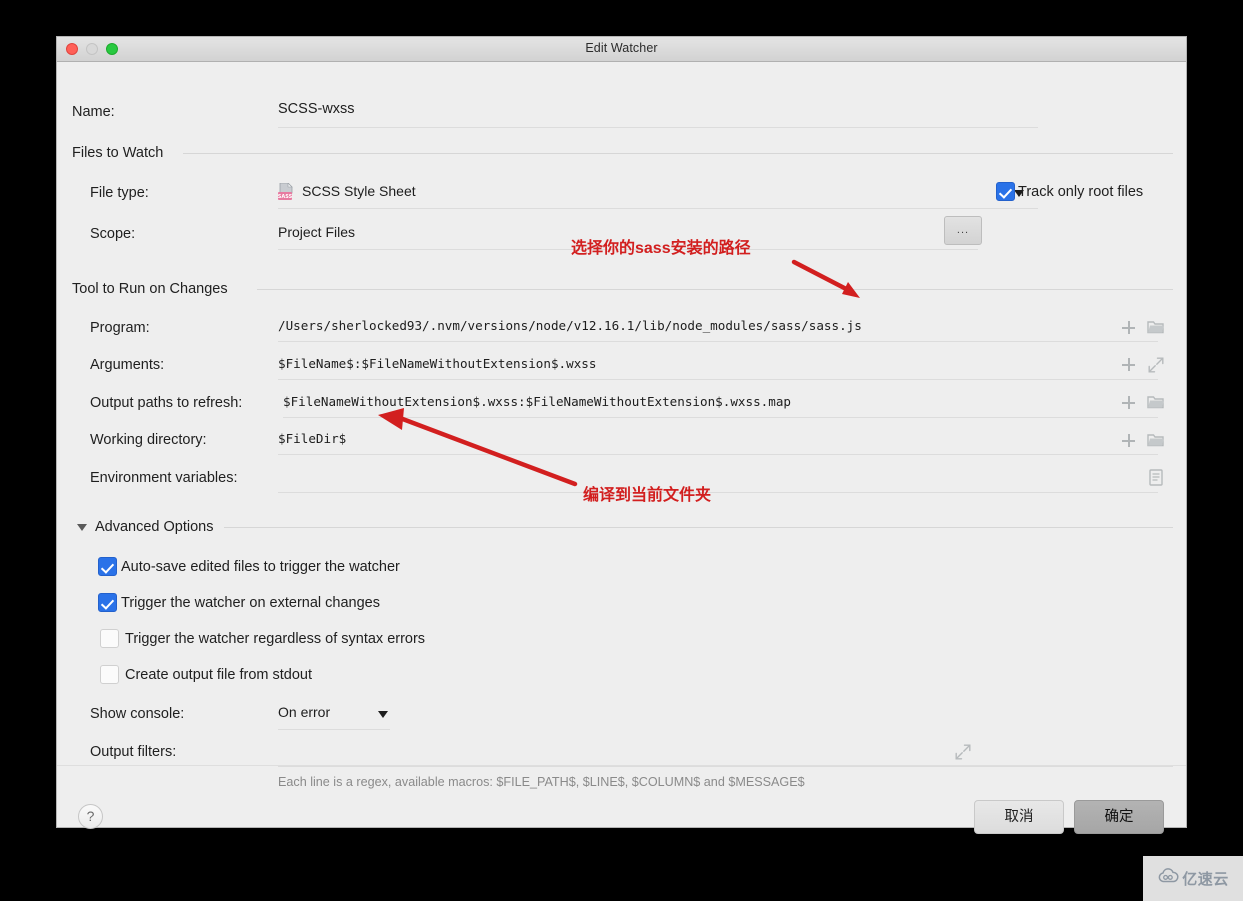  Describe the element at coordinates (658, 194) in the screenshot. I see `file-type-combobox: SASS SCSS Style Sheet` at that location.